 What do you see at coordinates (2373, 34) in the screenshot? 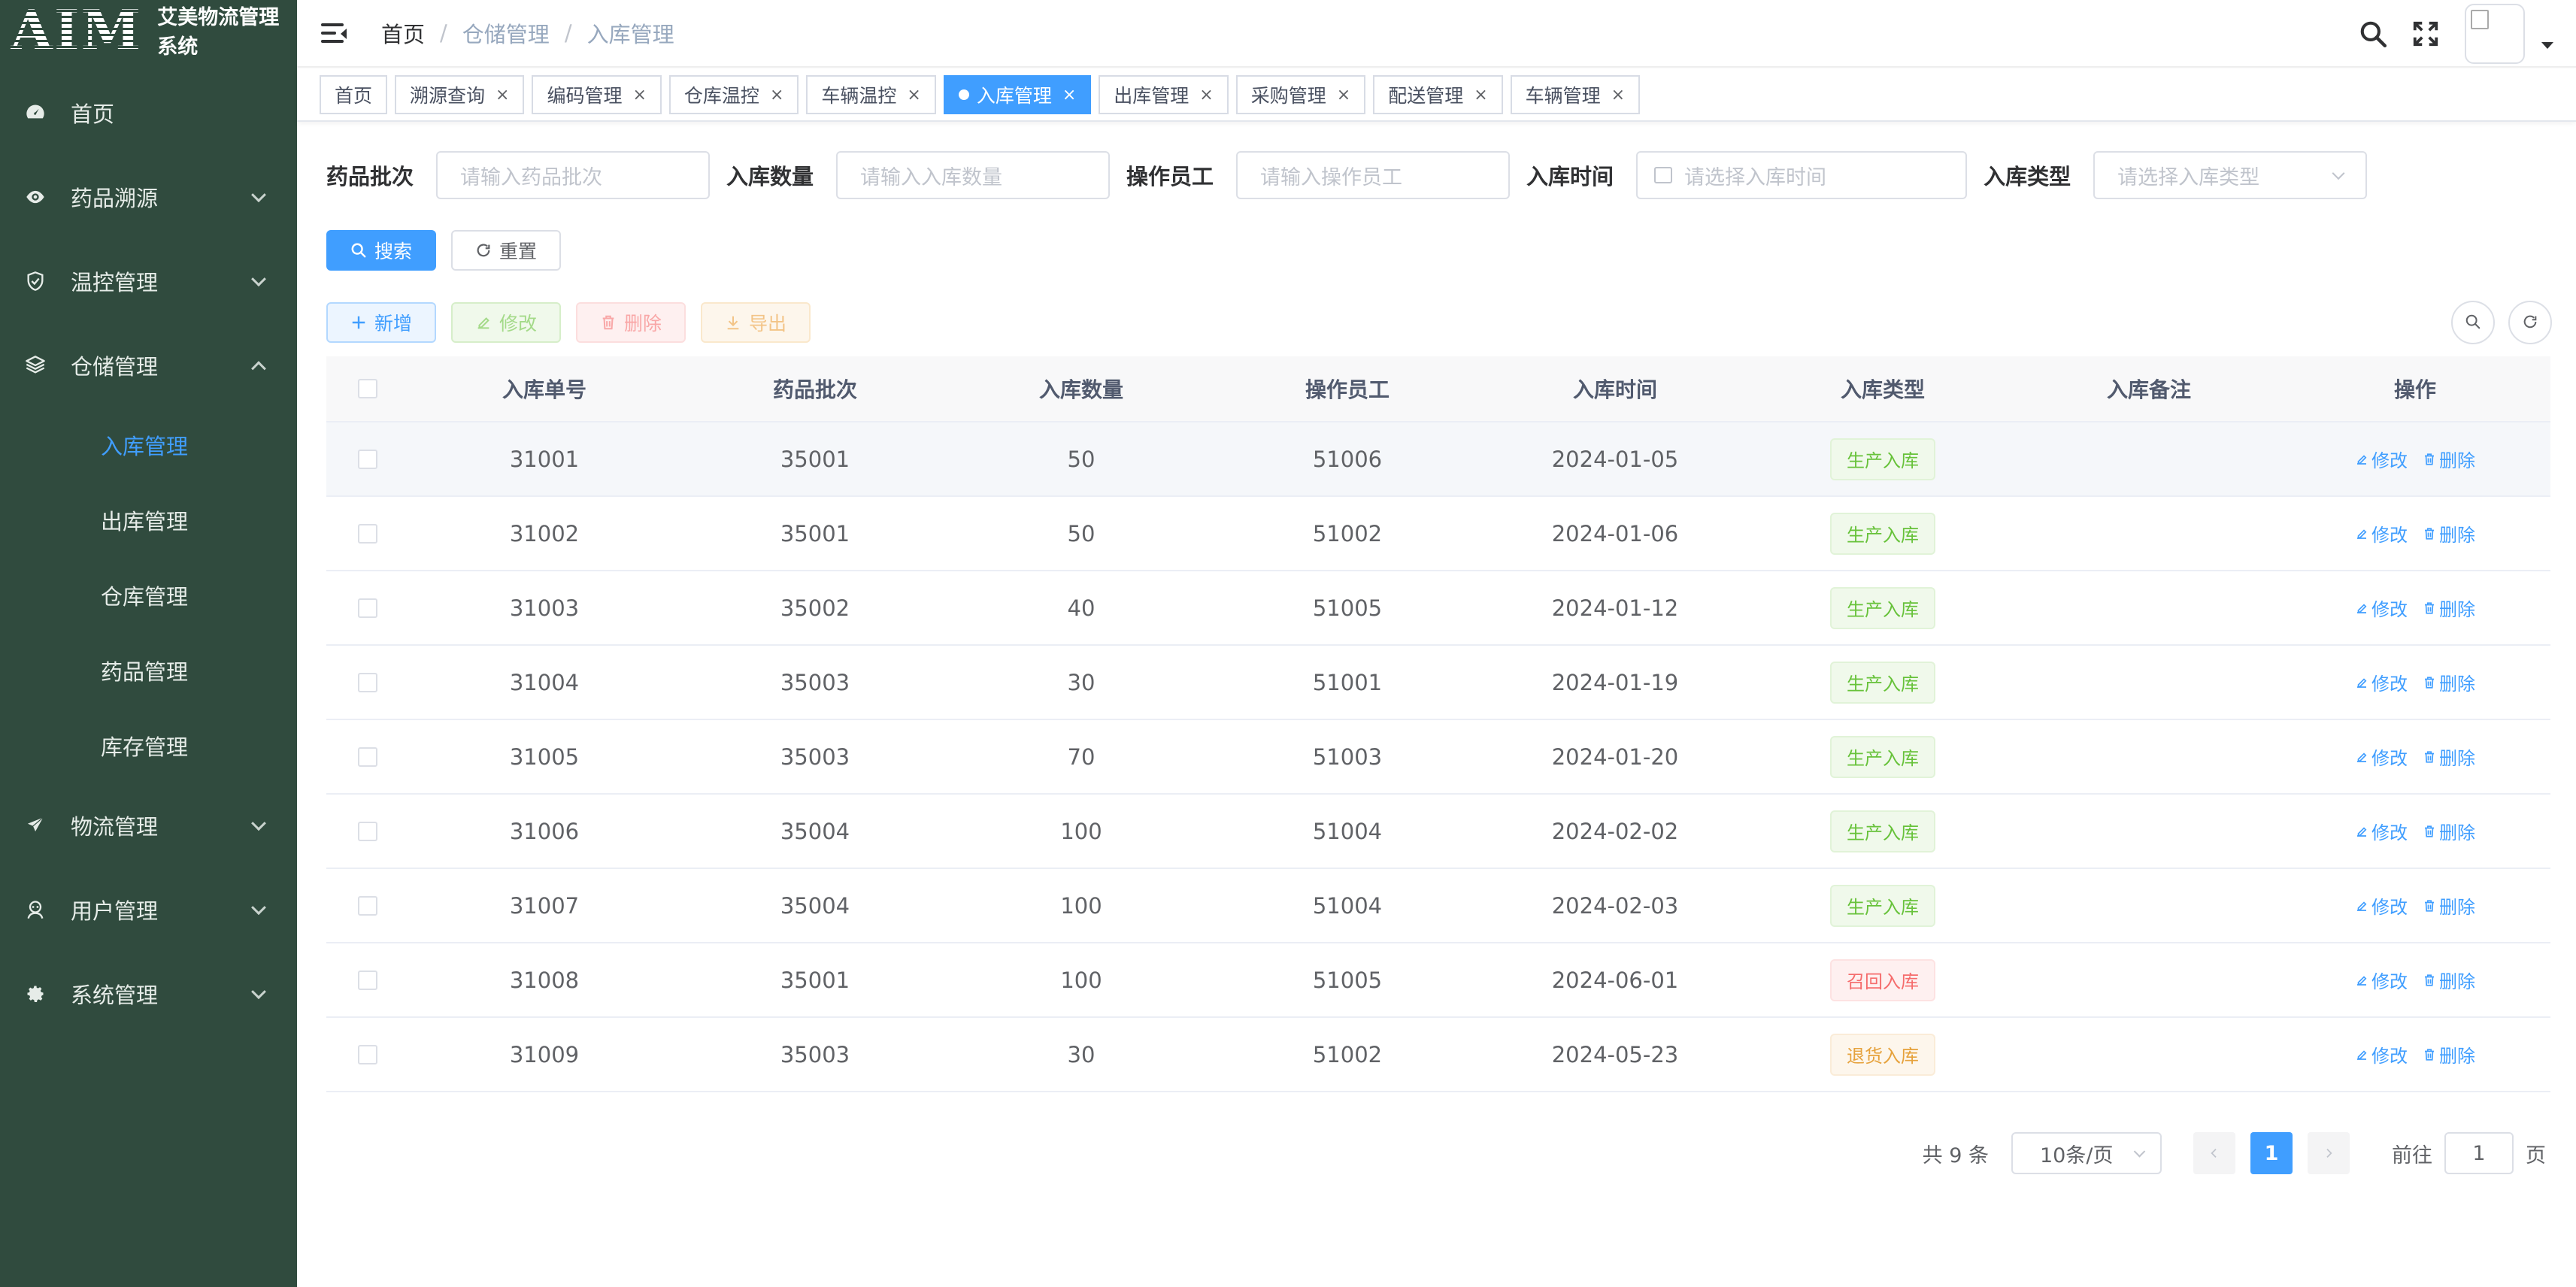
I see `search-icon` at bounding box center [2373, 34].